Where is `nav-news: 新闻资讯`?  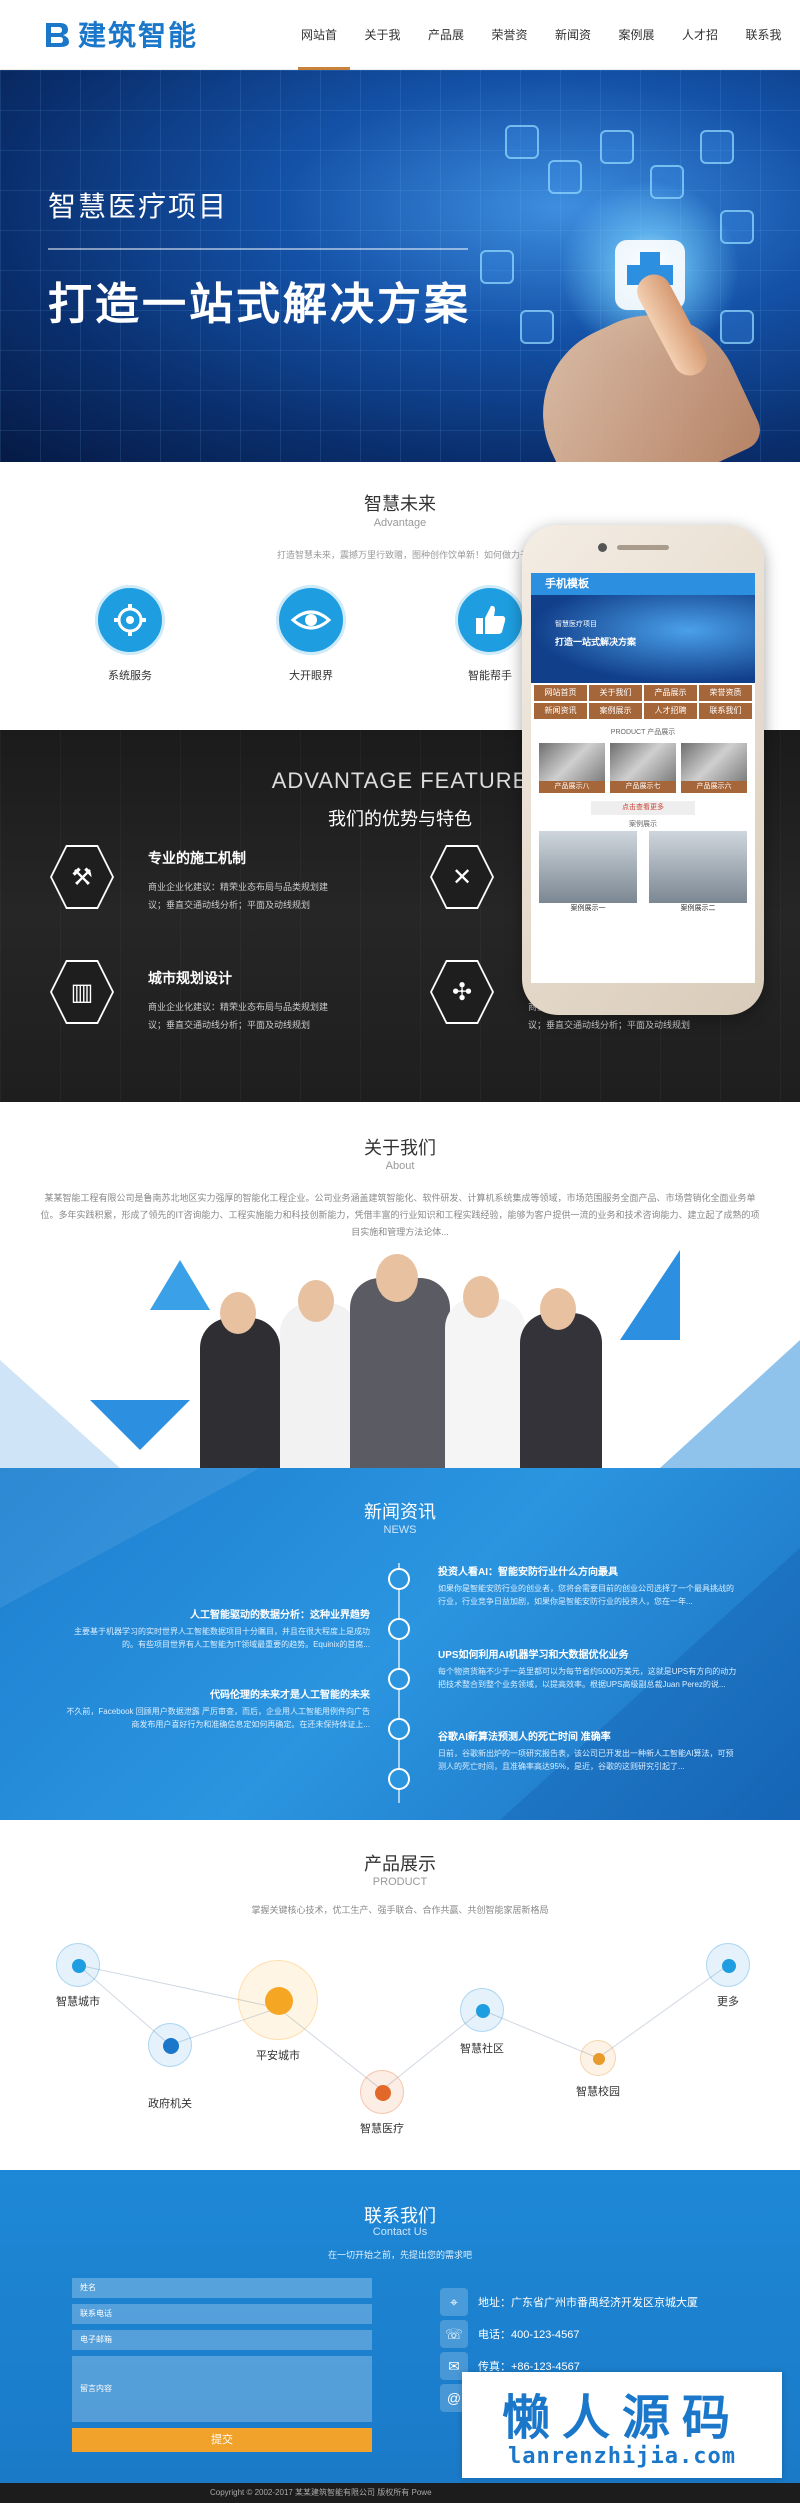
nav-news: 新闻资讯 is located at coordinates (578, 56).